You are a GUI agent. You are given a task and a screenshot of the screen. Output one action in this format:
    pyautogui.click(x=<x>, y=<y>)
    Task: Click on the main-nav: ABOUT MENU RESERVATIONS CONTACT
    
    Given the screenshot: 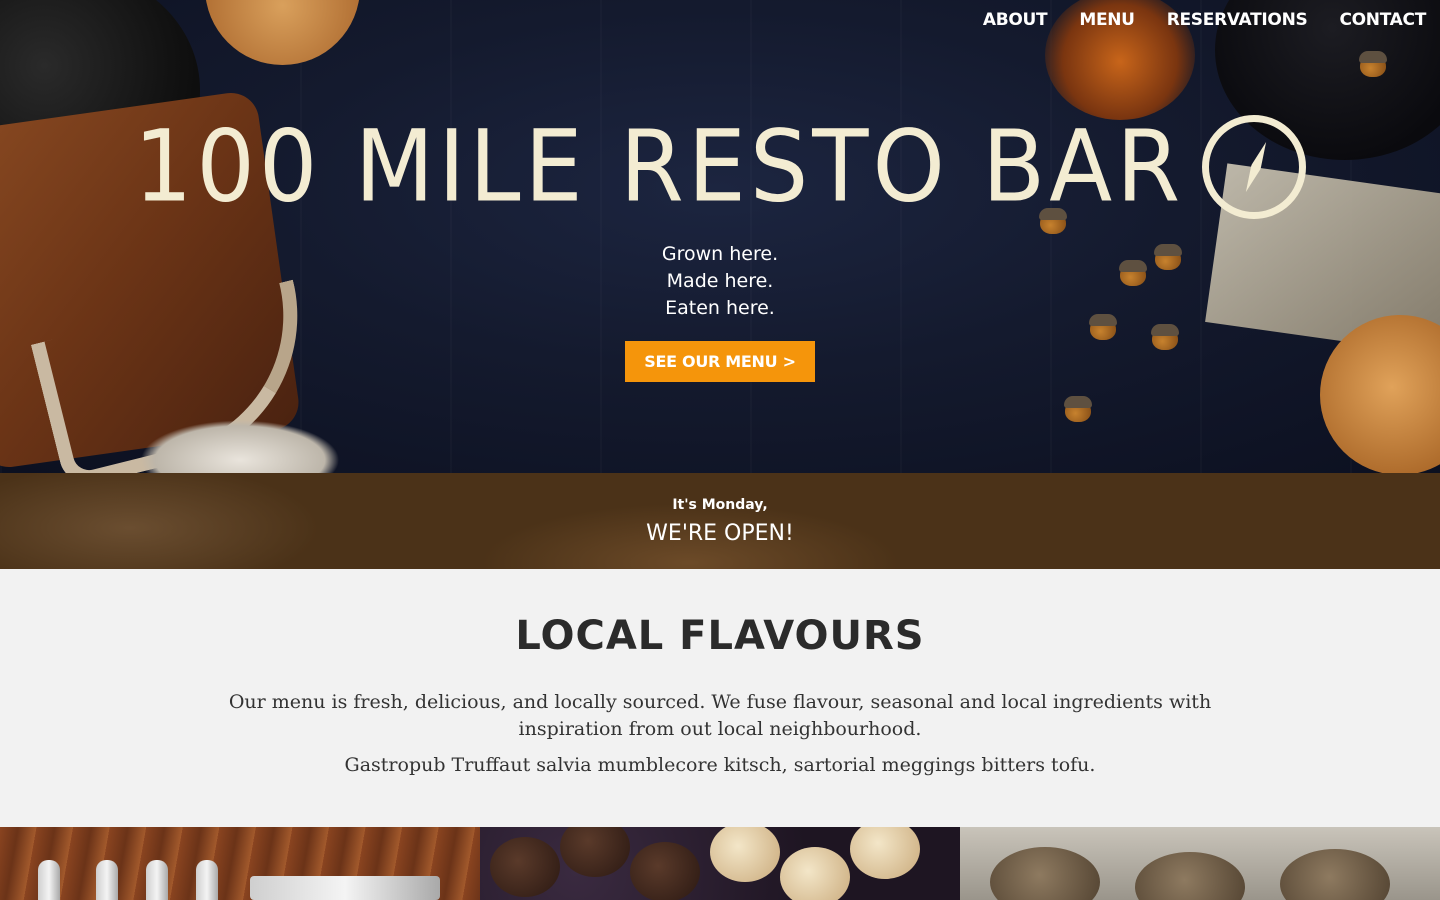 What is the action you would take?
    pyautogui.click(x=1204, y=20)
    